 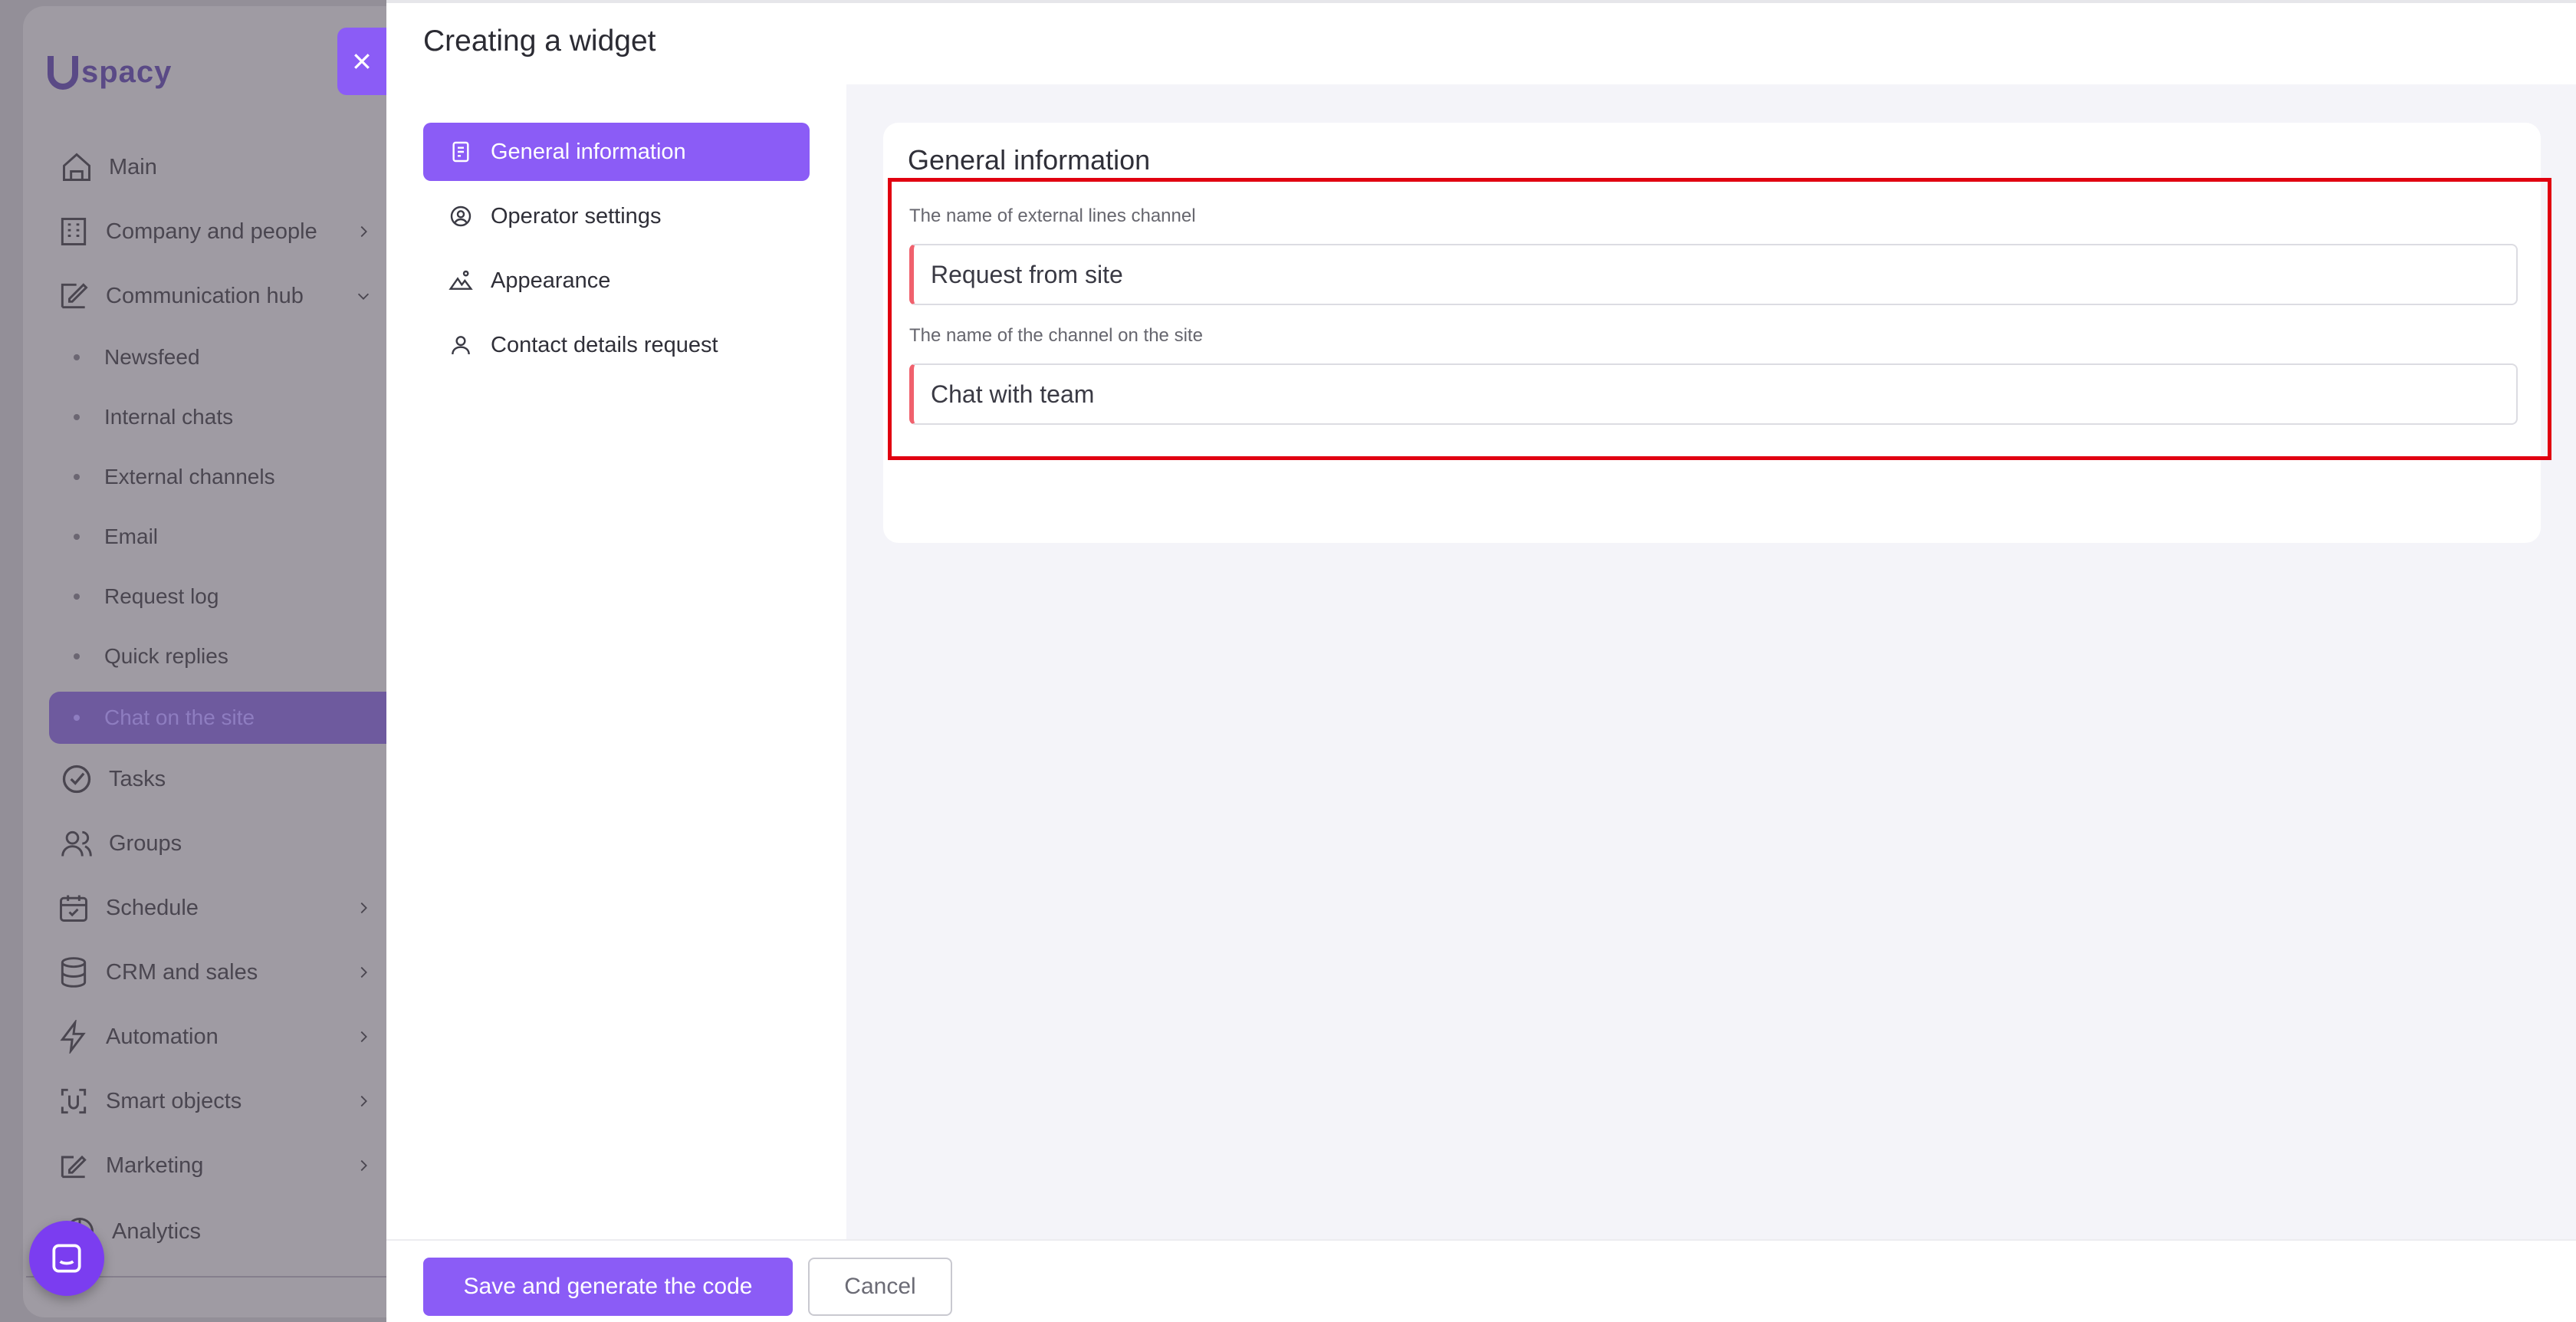 I want to click on check-circle-icon, so click(x=77, y=779).